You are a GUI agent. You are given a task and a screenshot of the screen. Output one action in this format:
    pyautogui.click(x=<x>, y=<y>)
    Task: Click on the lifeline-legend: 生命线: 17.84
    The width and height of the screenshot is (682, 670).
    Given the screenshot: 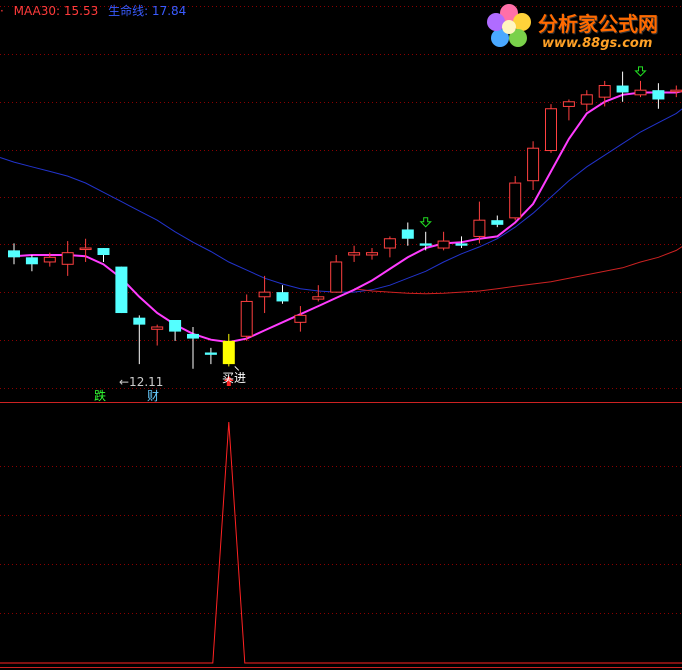 What is the action you would take?
    pyautogui.click(x=147, y=11)
    